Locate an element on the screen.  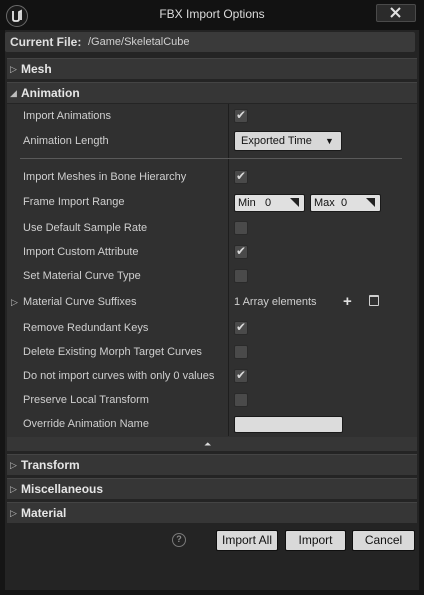
min-value: 0 is located at coordinates (268, 203).